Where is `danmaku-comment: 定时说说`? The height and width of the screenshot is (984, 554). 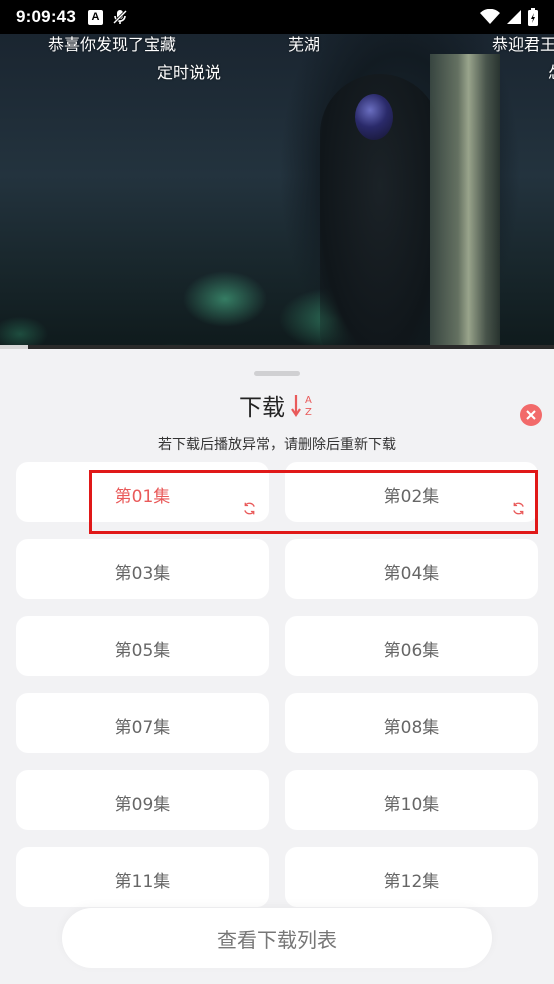
danmaku-comment: 定时说说 is located at coordinates (189, 72).